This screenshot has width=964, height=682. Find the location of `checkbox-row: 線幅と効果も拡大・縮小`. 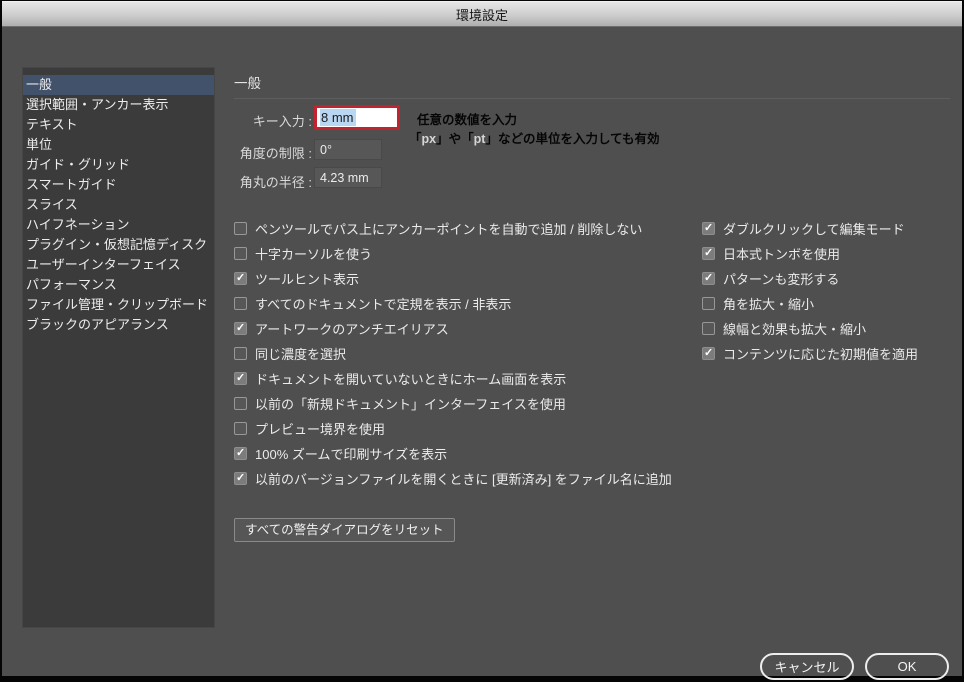

checkbox-row: 線幅と効果も拡大・縮小 is located at coordinates (810, 328).